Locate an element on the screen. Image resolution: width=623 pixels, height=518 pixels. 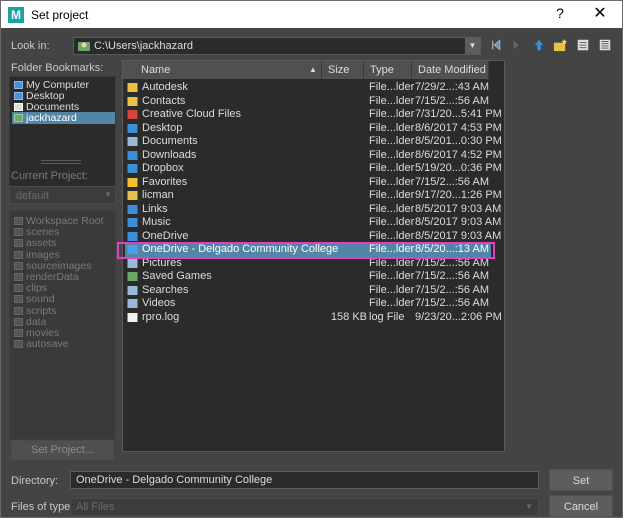
file-row: Searches File...lder 7/15/2...:56 AM is located at coordinates (308, 291).